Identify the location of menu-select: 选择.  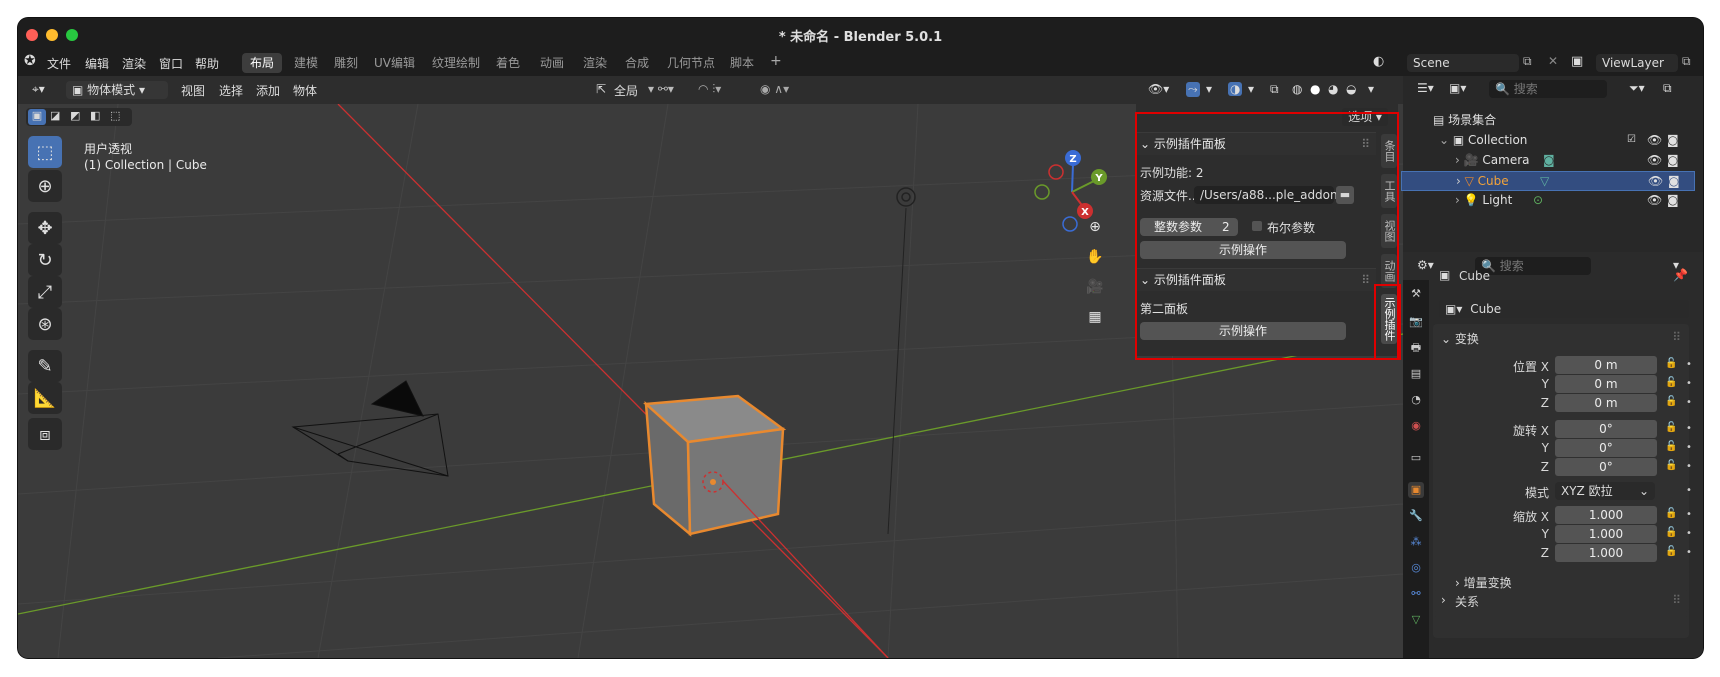
(231, 90).